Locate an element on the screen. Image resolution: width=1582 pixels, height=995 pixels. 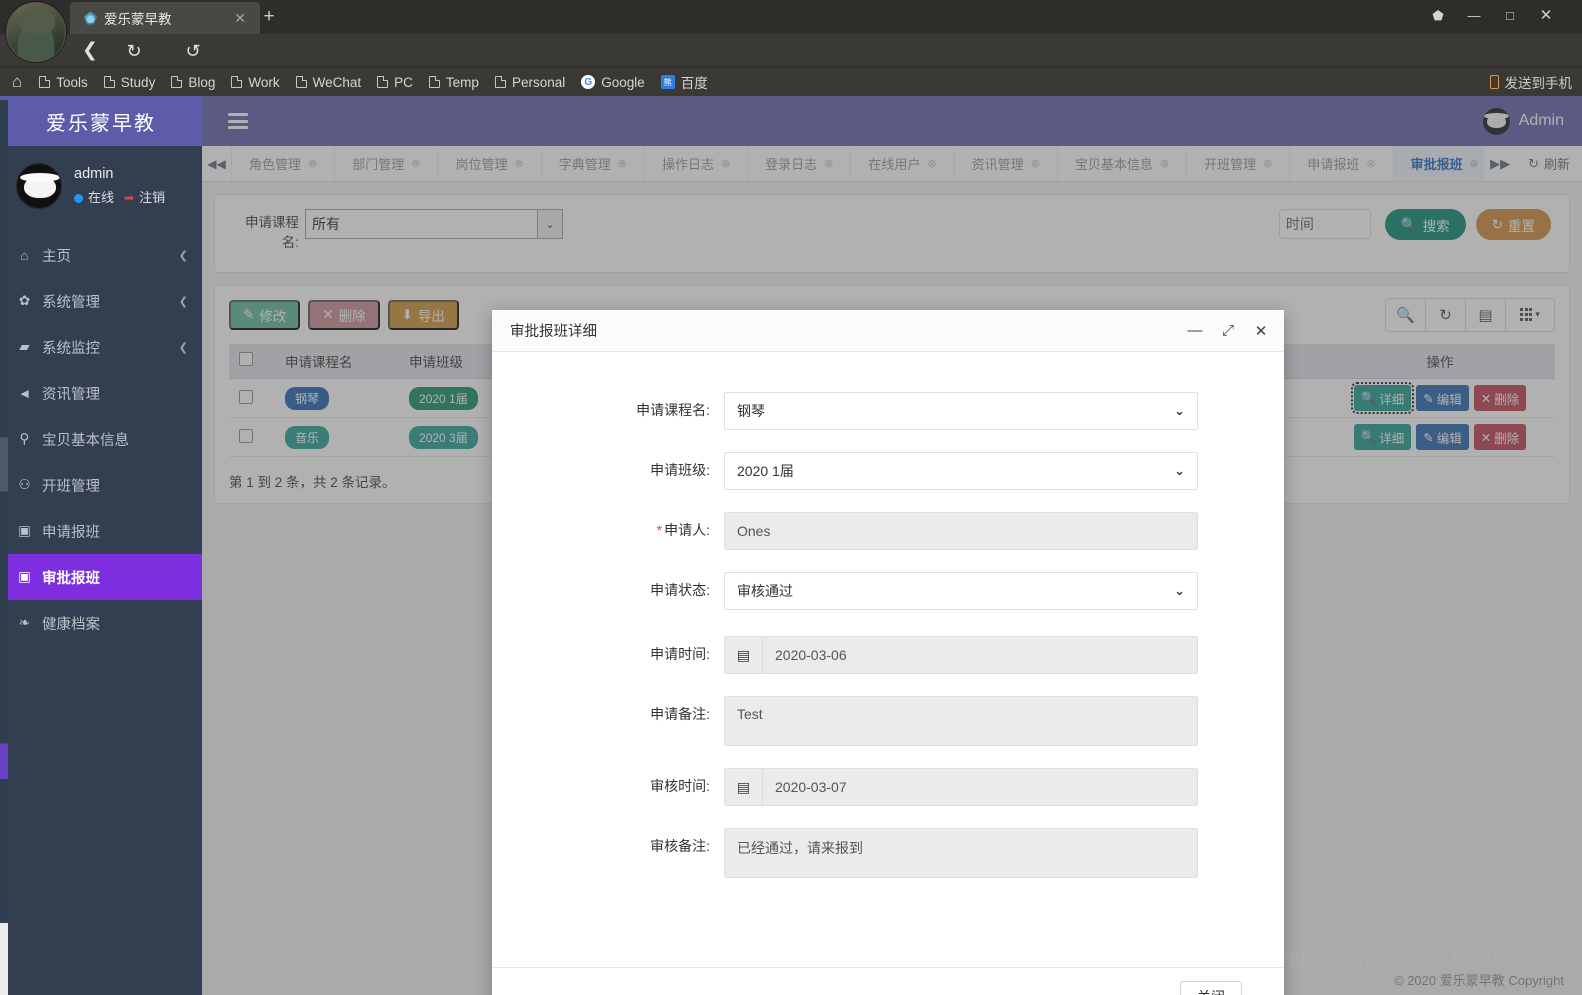
sidebar-item-baby-info: ⚲ 宝贝基本信息 is located at coordinates (101, 439).